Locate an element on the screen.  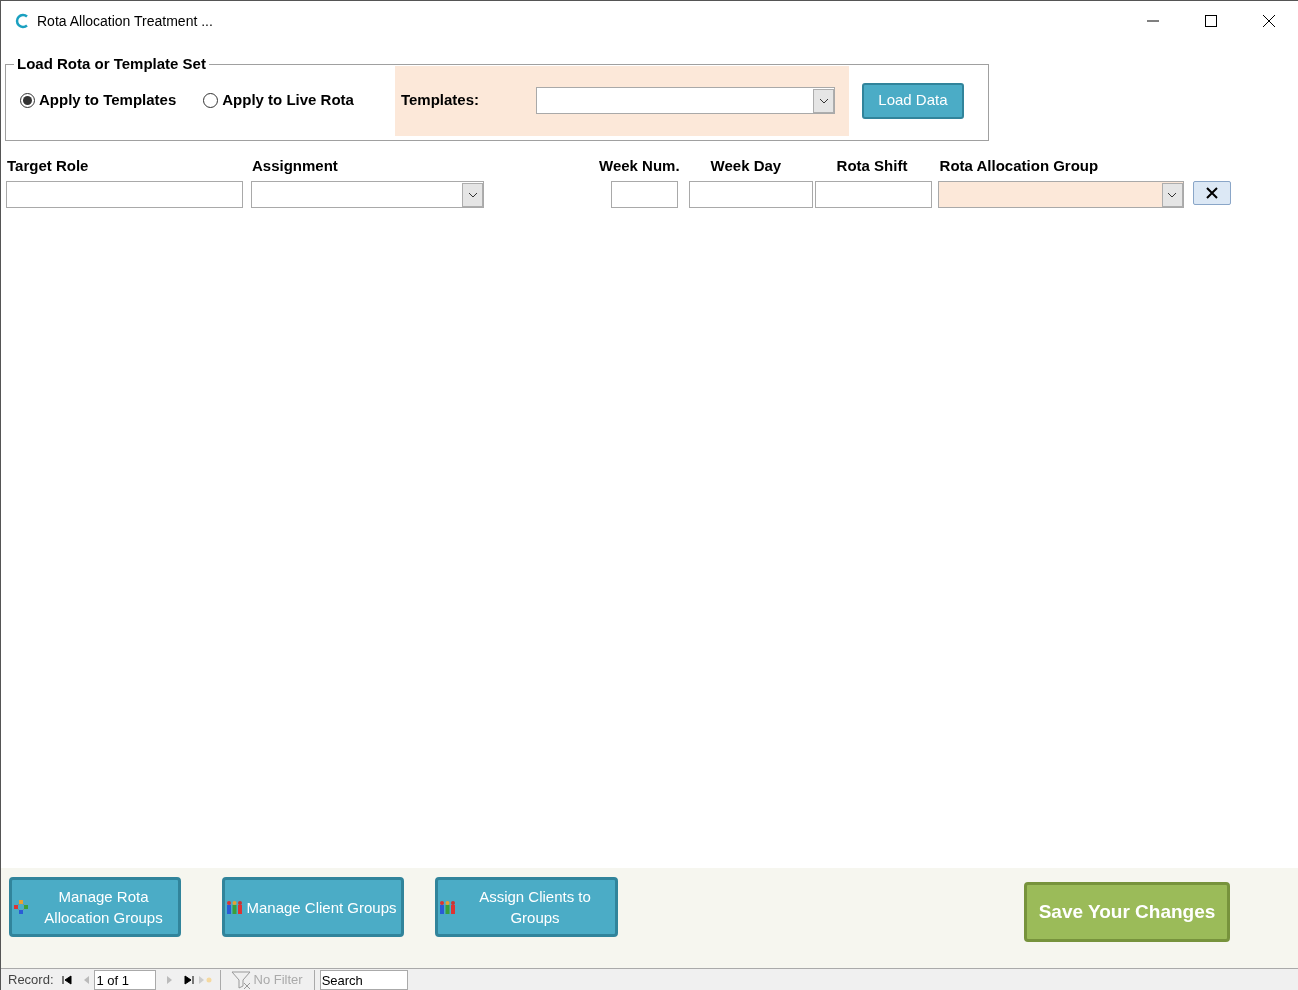
network-nodes-icon is located at coordinates (21, 907).